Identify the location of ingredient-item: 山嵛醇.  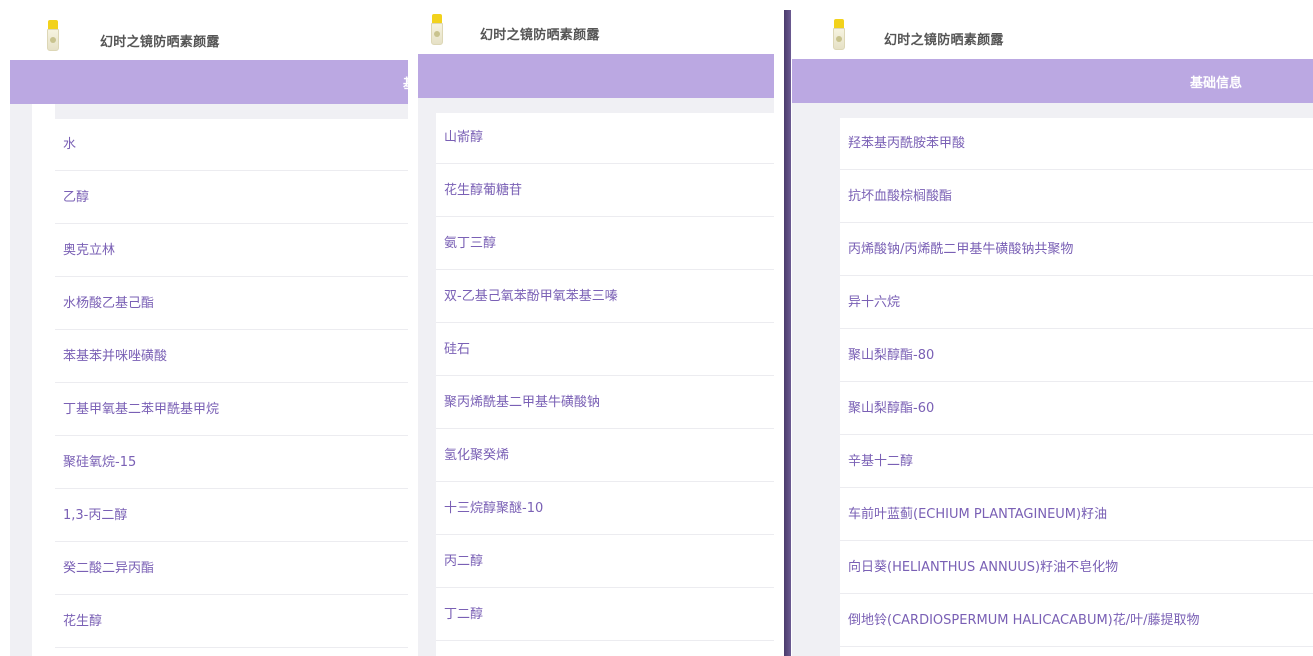
(605, 137).